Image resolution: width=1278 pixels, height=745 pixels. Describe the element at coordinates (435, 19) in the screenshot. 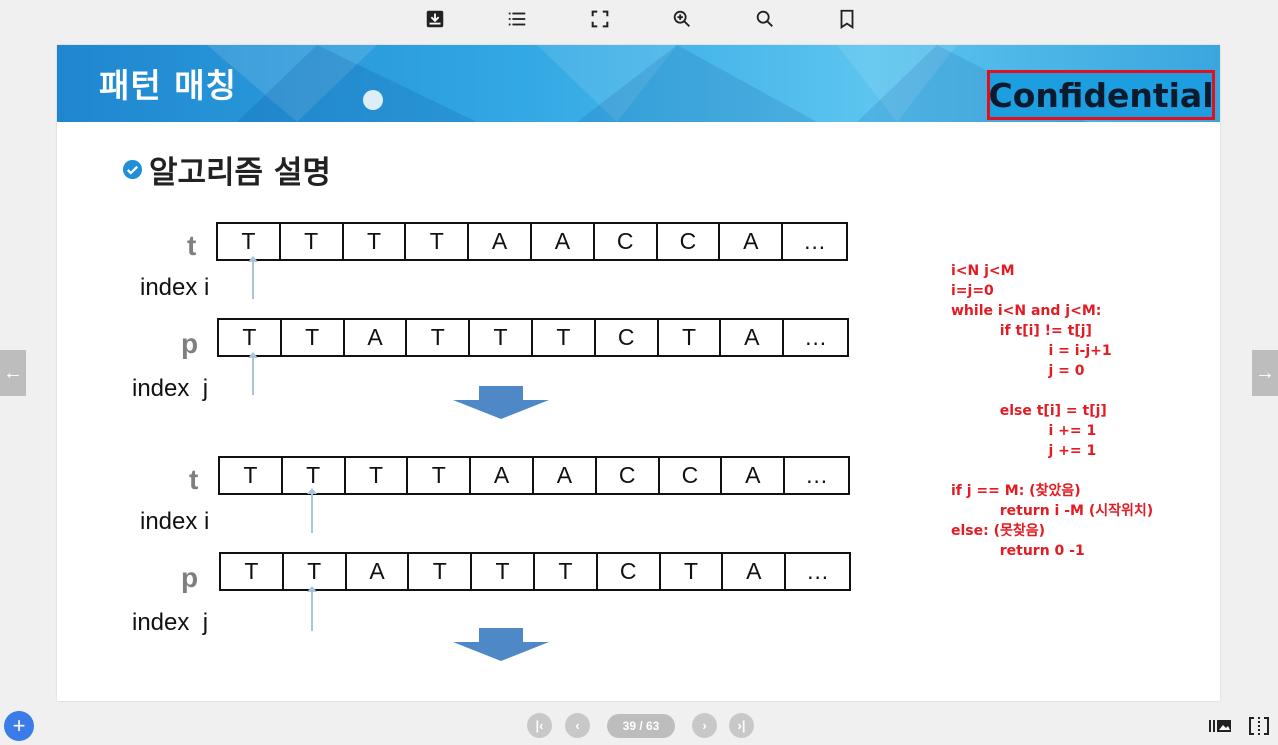

I see `download-icon` at that location.